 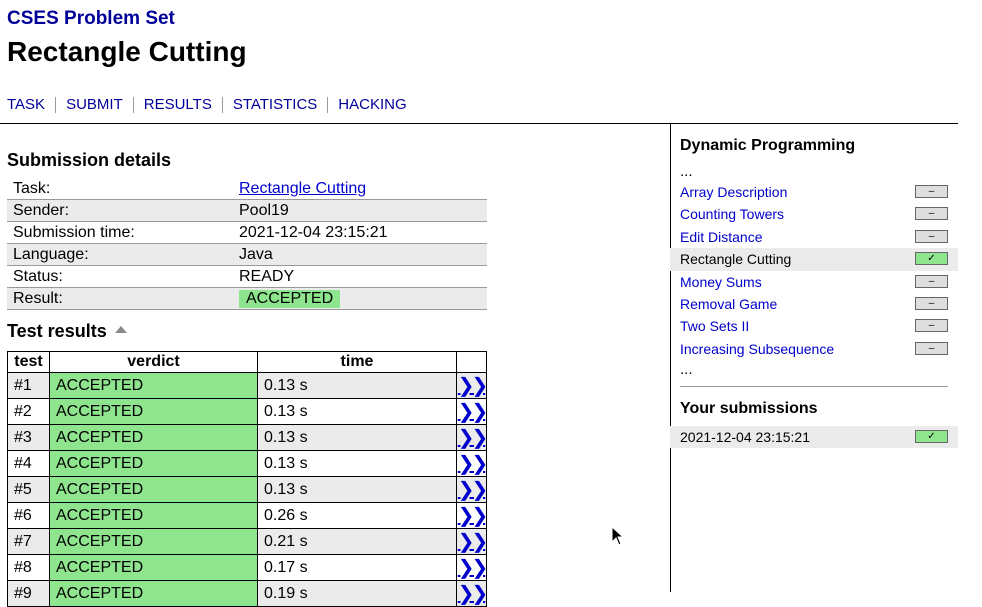 I want to click on col-link, so click(x=471, y=362).